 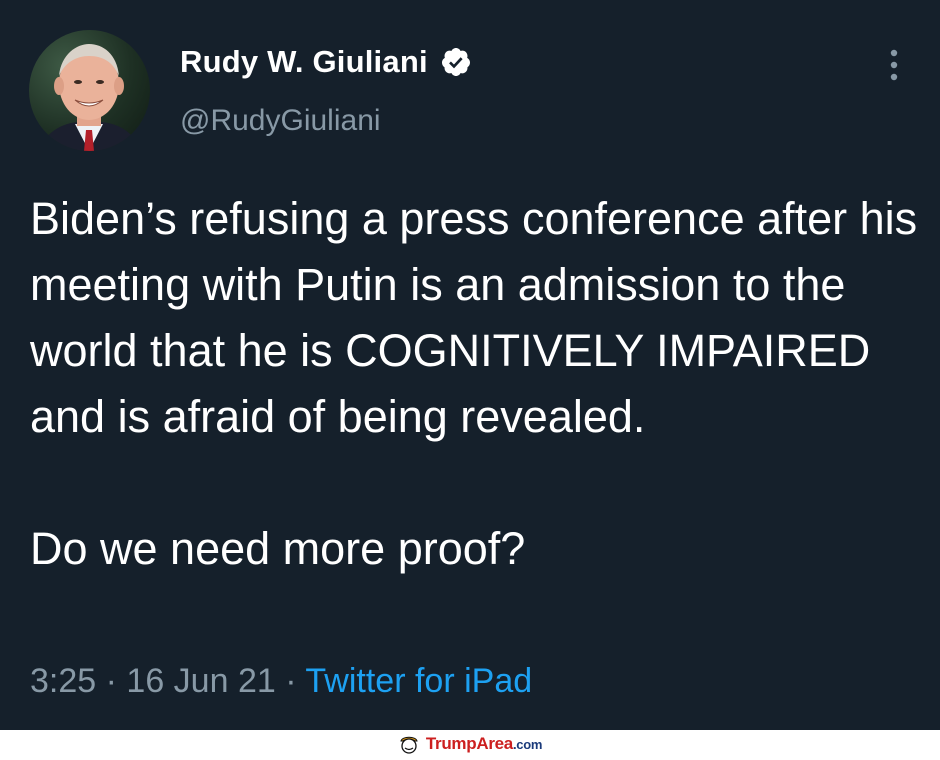 I want to click on tweet-source-link: Twitter for iPad, so click(x=418, y=681).